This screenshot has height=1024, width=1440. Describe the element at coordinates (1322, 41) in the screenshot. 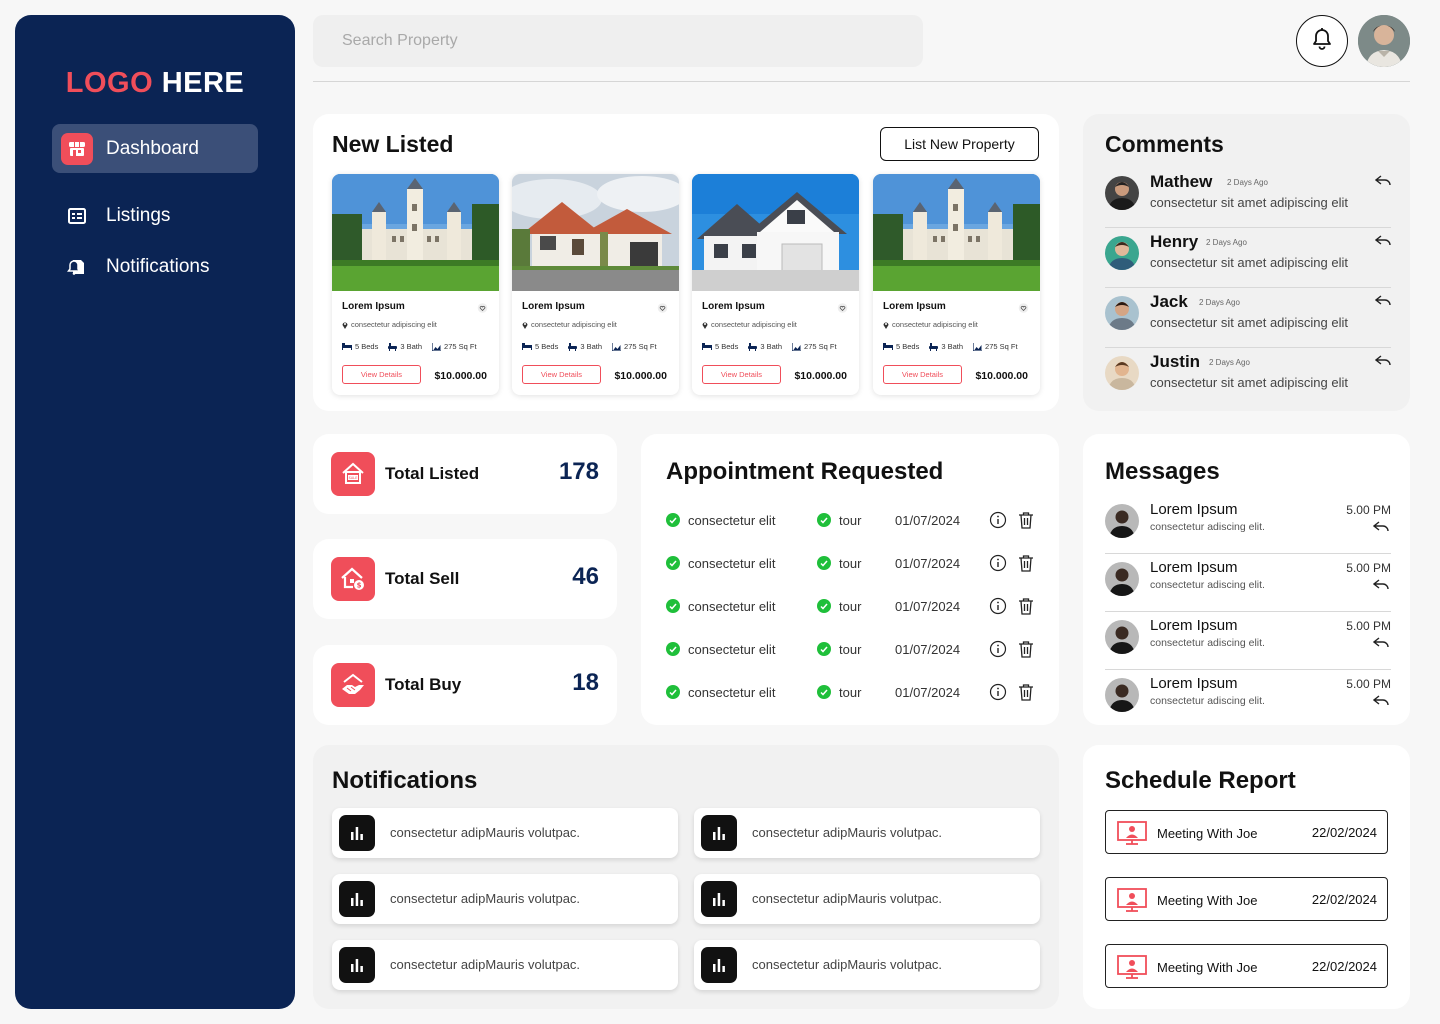

I see `notification-bell-button` at that location.